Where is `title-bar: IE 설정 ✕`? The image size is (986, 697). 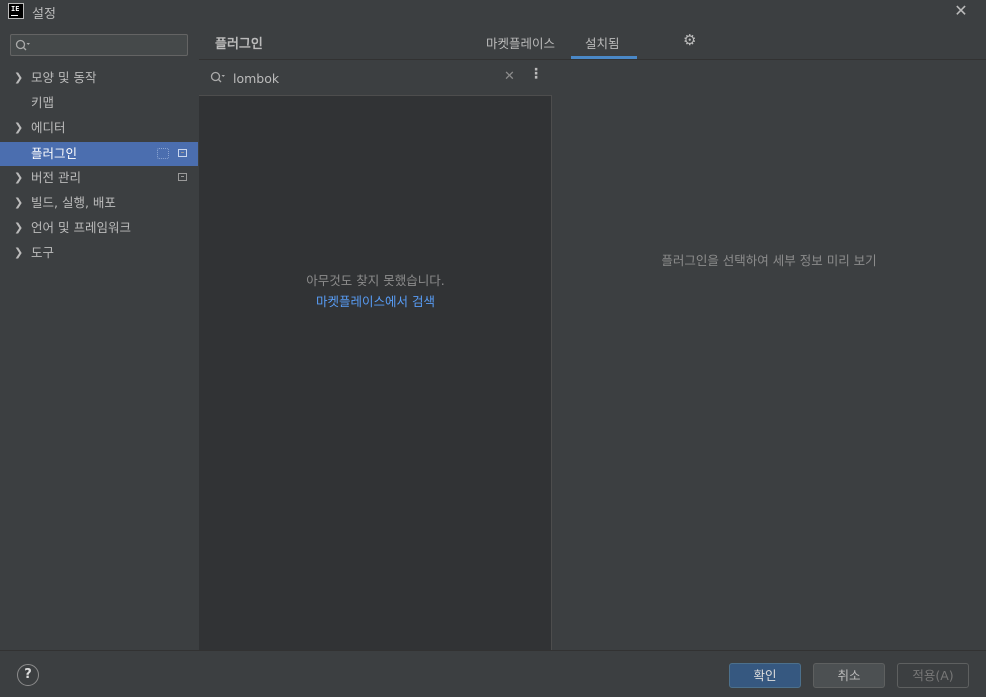
title-bar: IE 설정 ✕ is located at coordinates (493, 11).